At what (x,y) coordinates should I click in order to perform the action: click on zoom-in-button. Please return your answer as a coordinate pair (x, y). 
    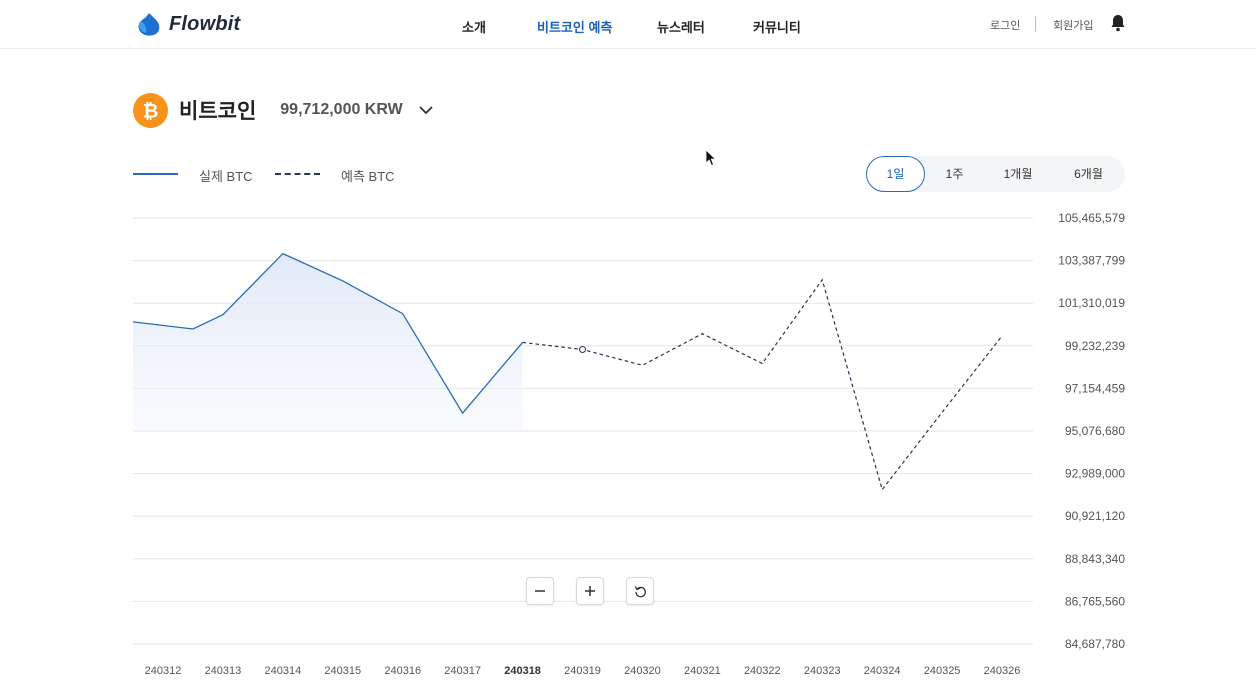
    Looking at the image, I should click on (590, 591).